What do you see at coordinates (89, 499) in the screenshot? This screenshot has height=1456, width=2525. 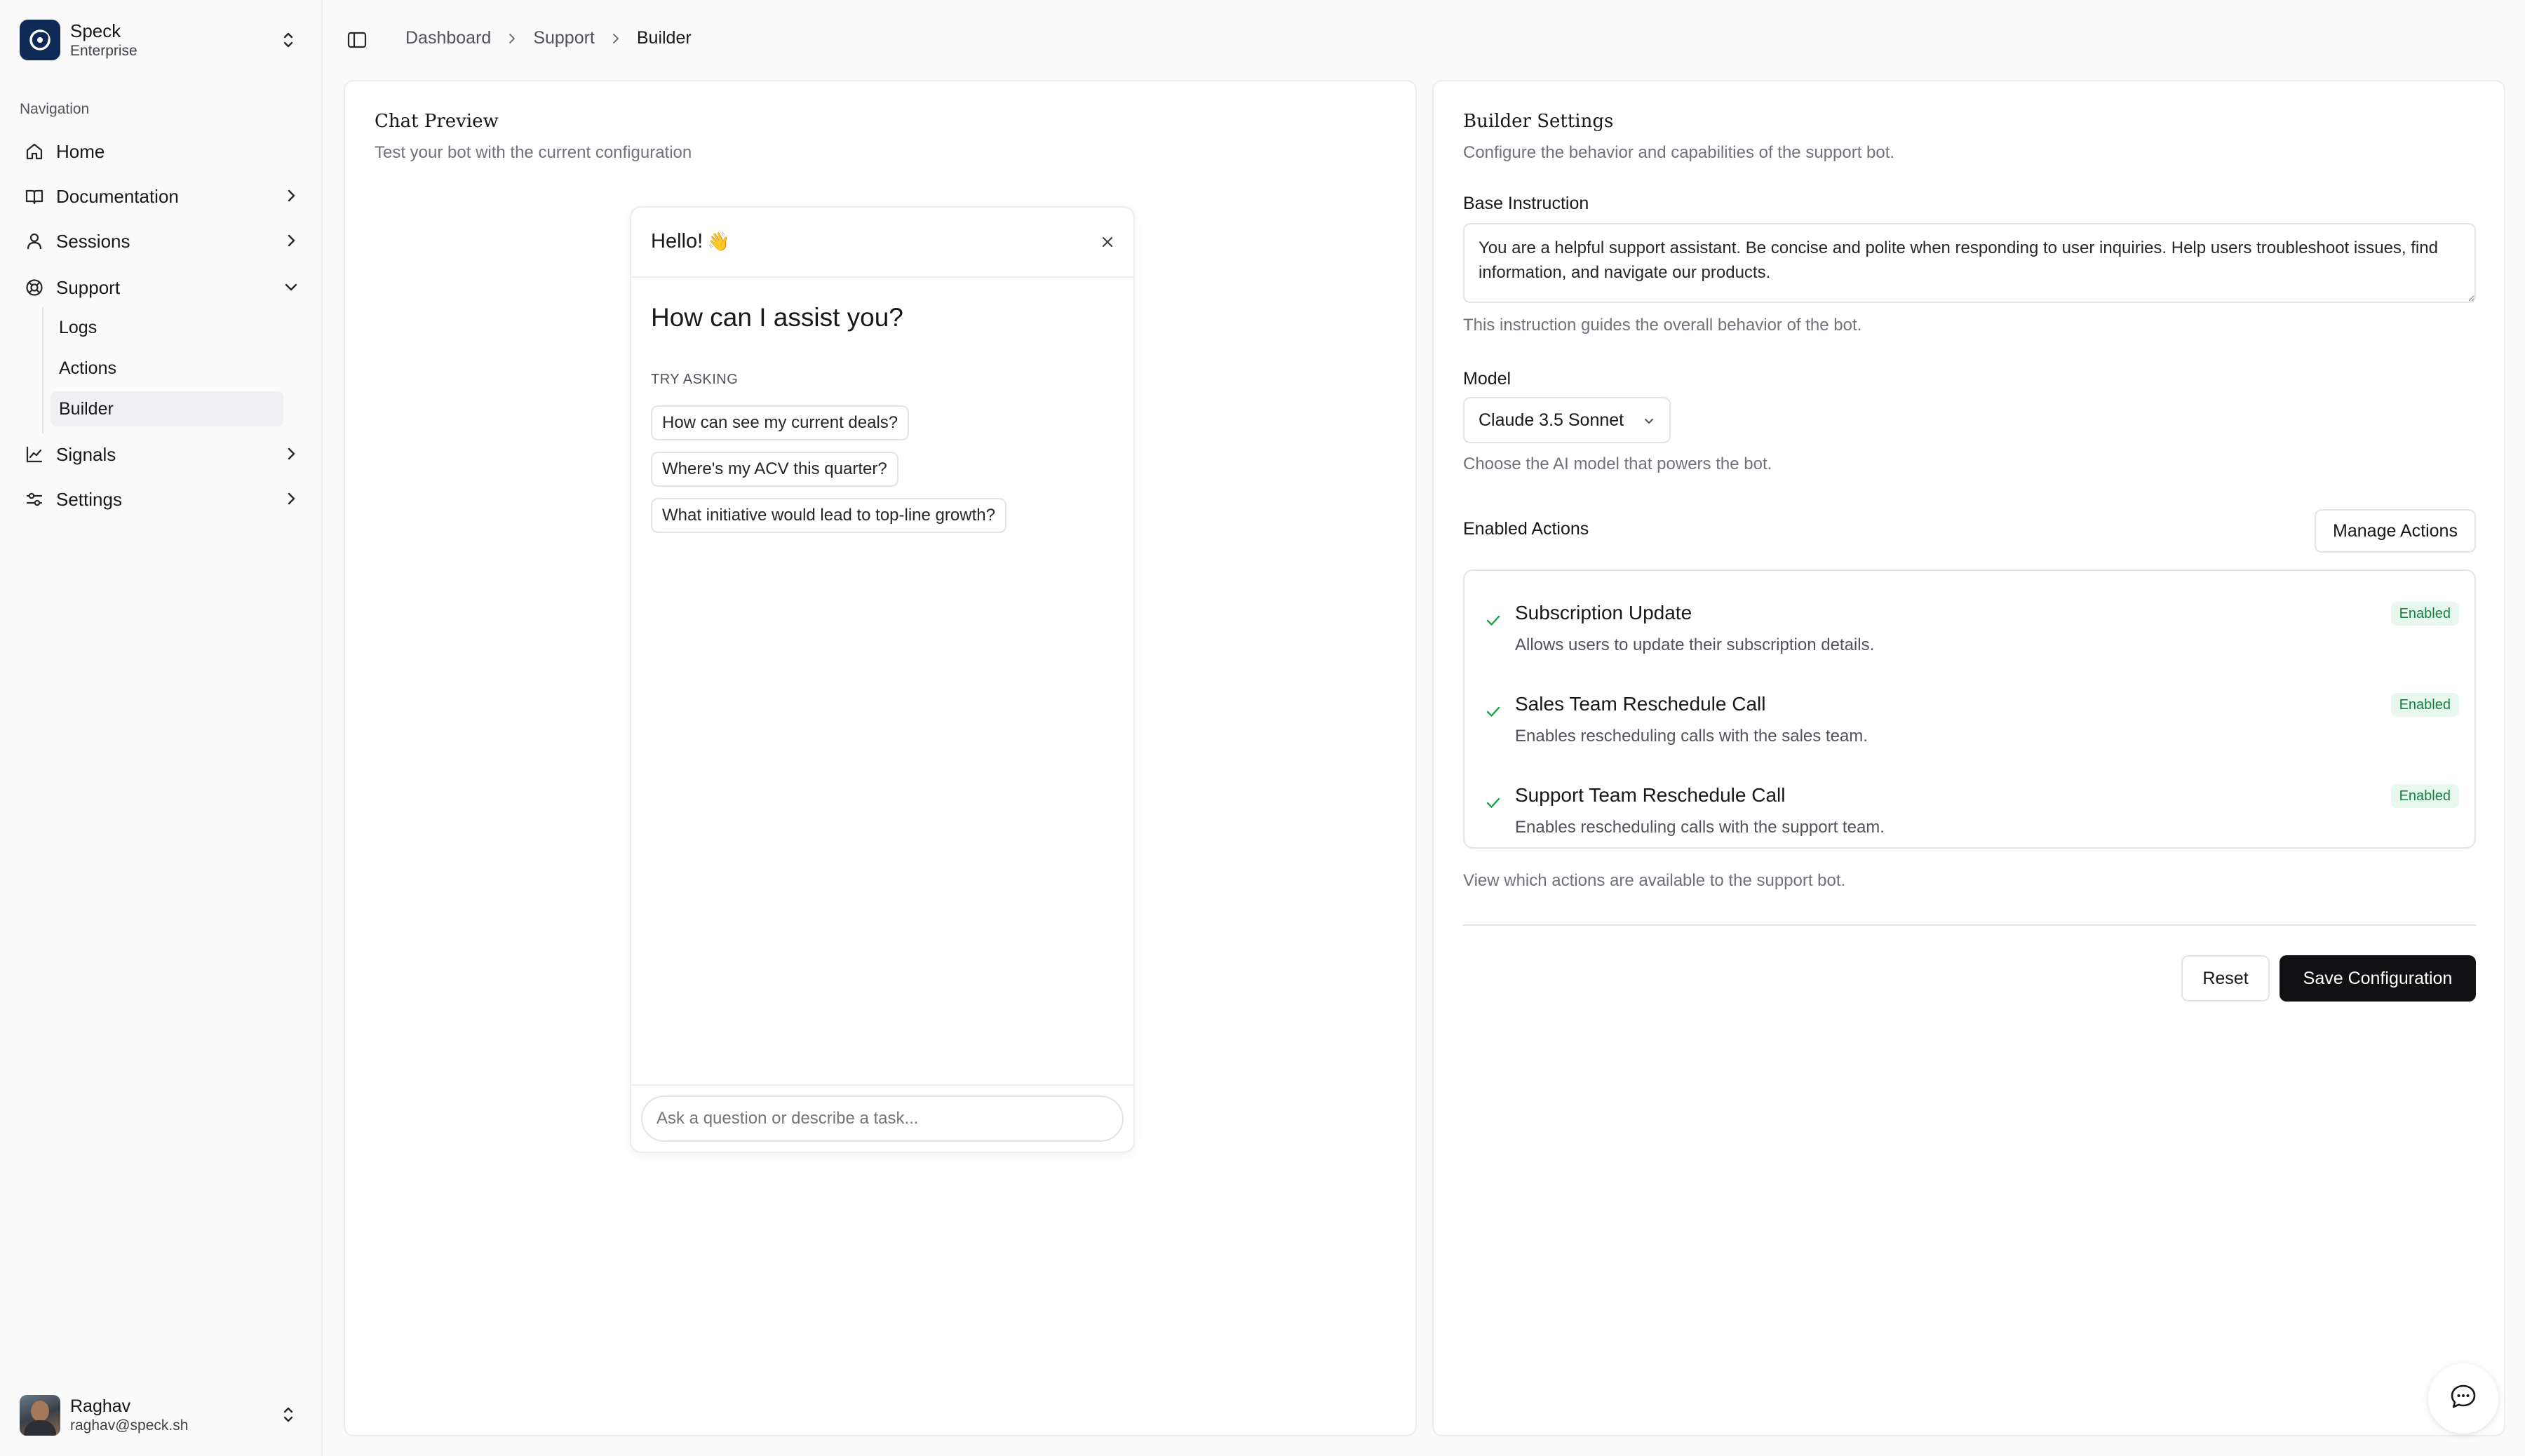 I see `sidebar-item-label: Settings` at bounding box center [89, 499].